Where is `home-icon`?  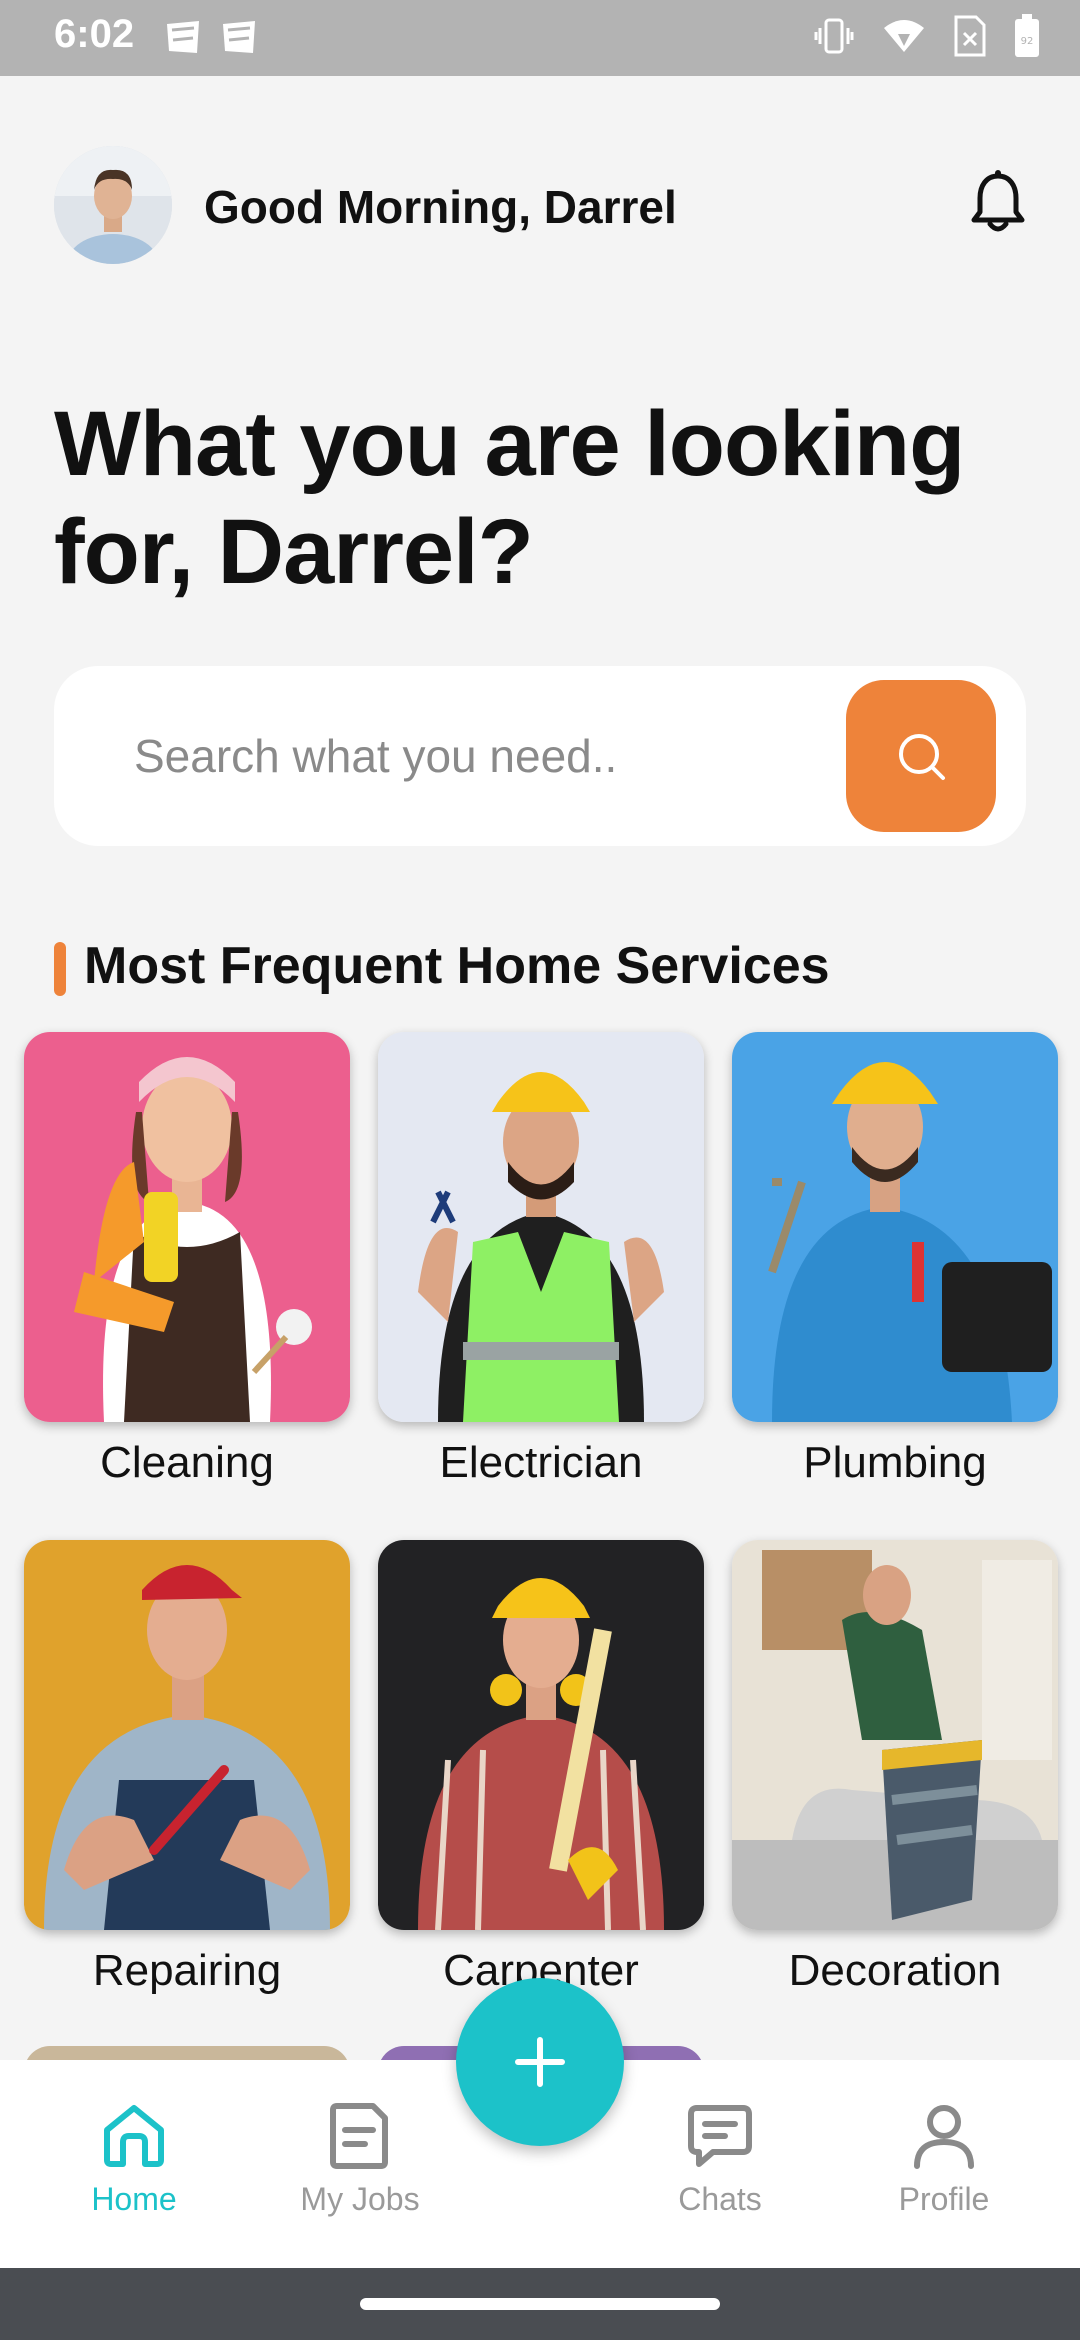 home-icon is located at coordinates (134, 2136).